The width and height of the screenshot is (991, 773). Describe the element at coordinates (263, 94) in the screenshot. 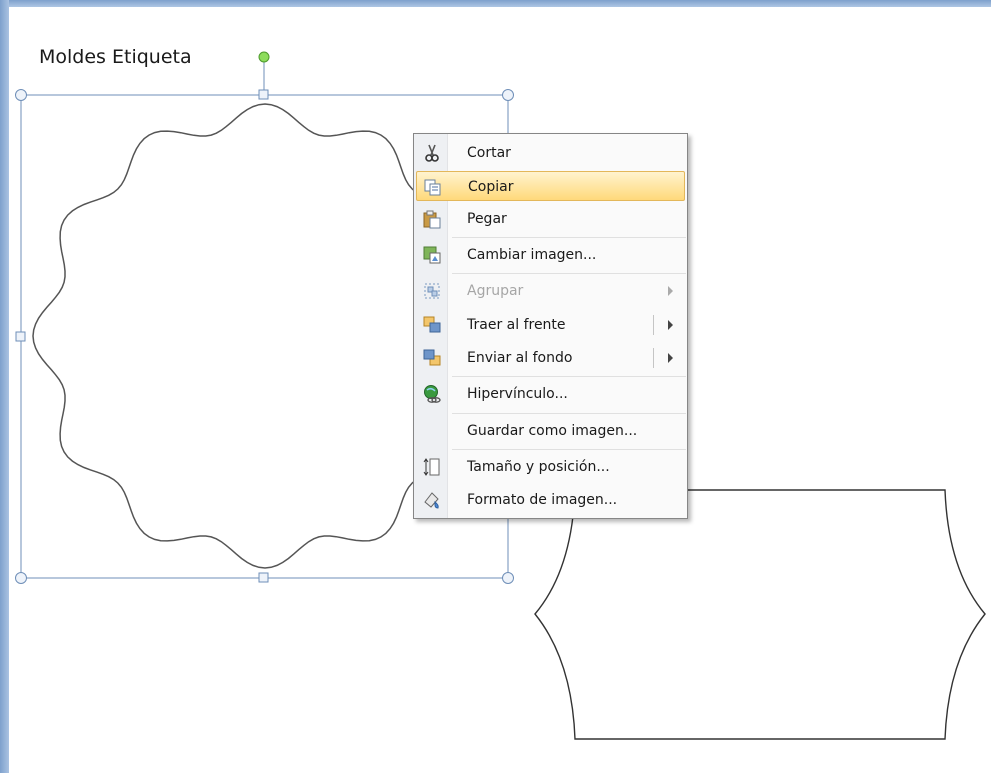

I see `handle-top` at that location.